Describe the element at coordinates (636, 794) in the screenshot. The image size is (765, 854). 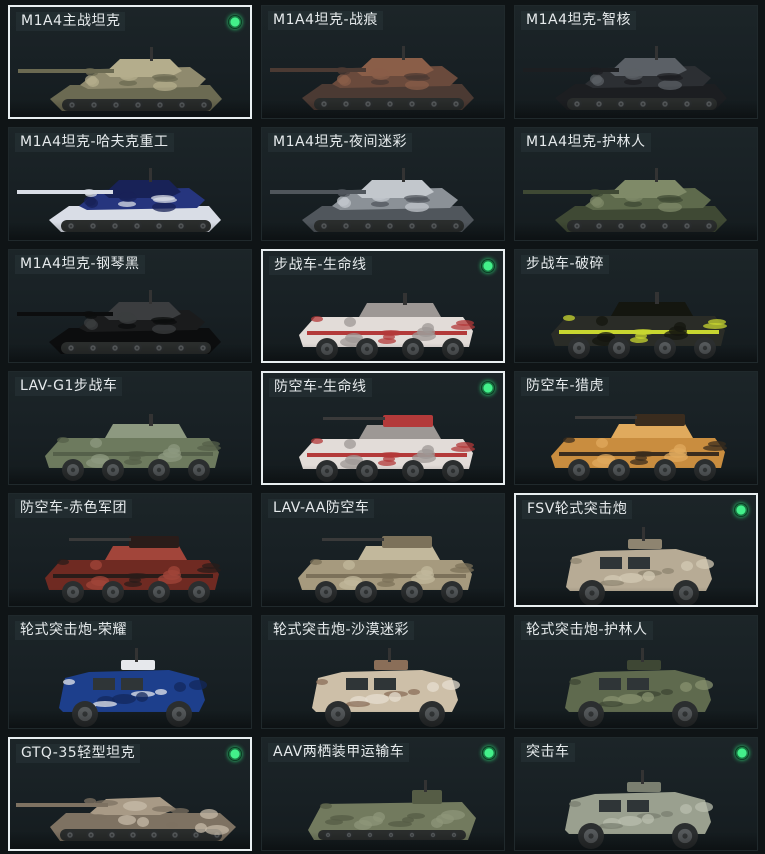
I see `vehicle-skin-tile: 突击车` at that location.